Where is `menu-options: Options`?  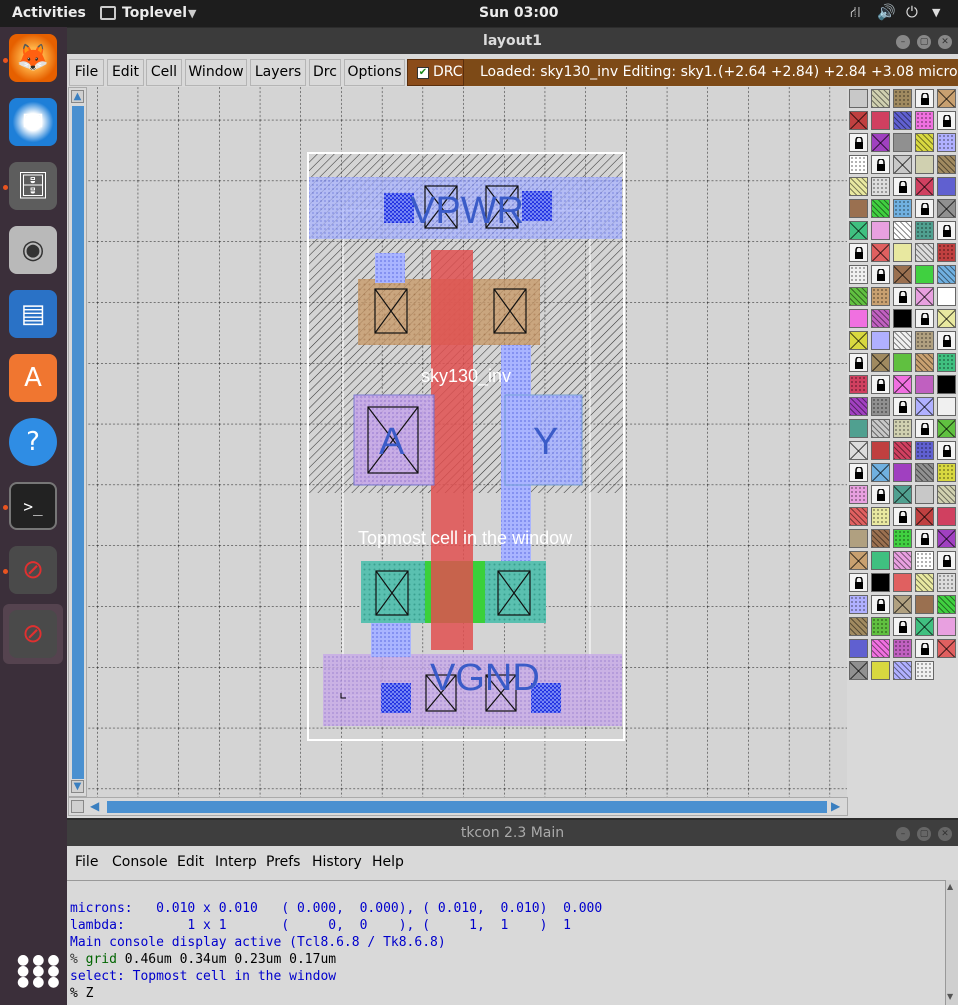
menu-options: Options is located at coordinates (374, 72).